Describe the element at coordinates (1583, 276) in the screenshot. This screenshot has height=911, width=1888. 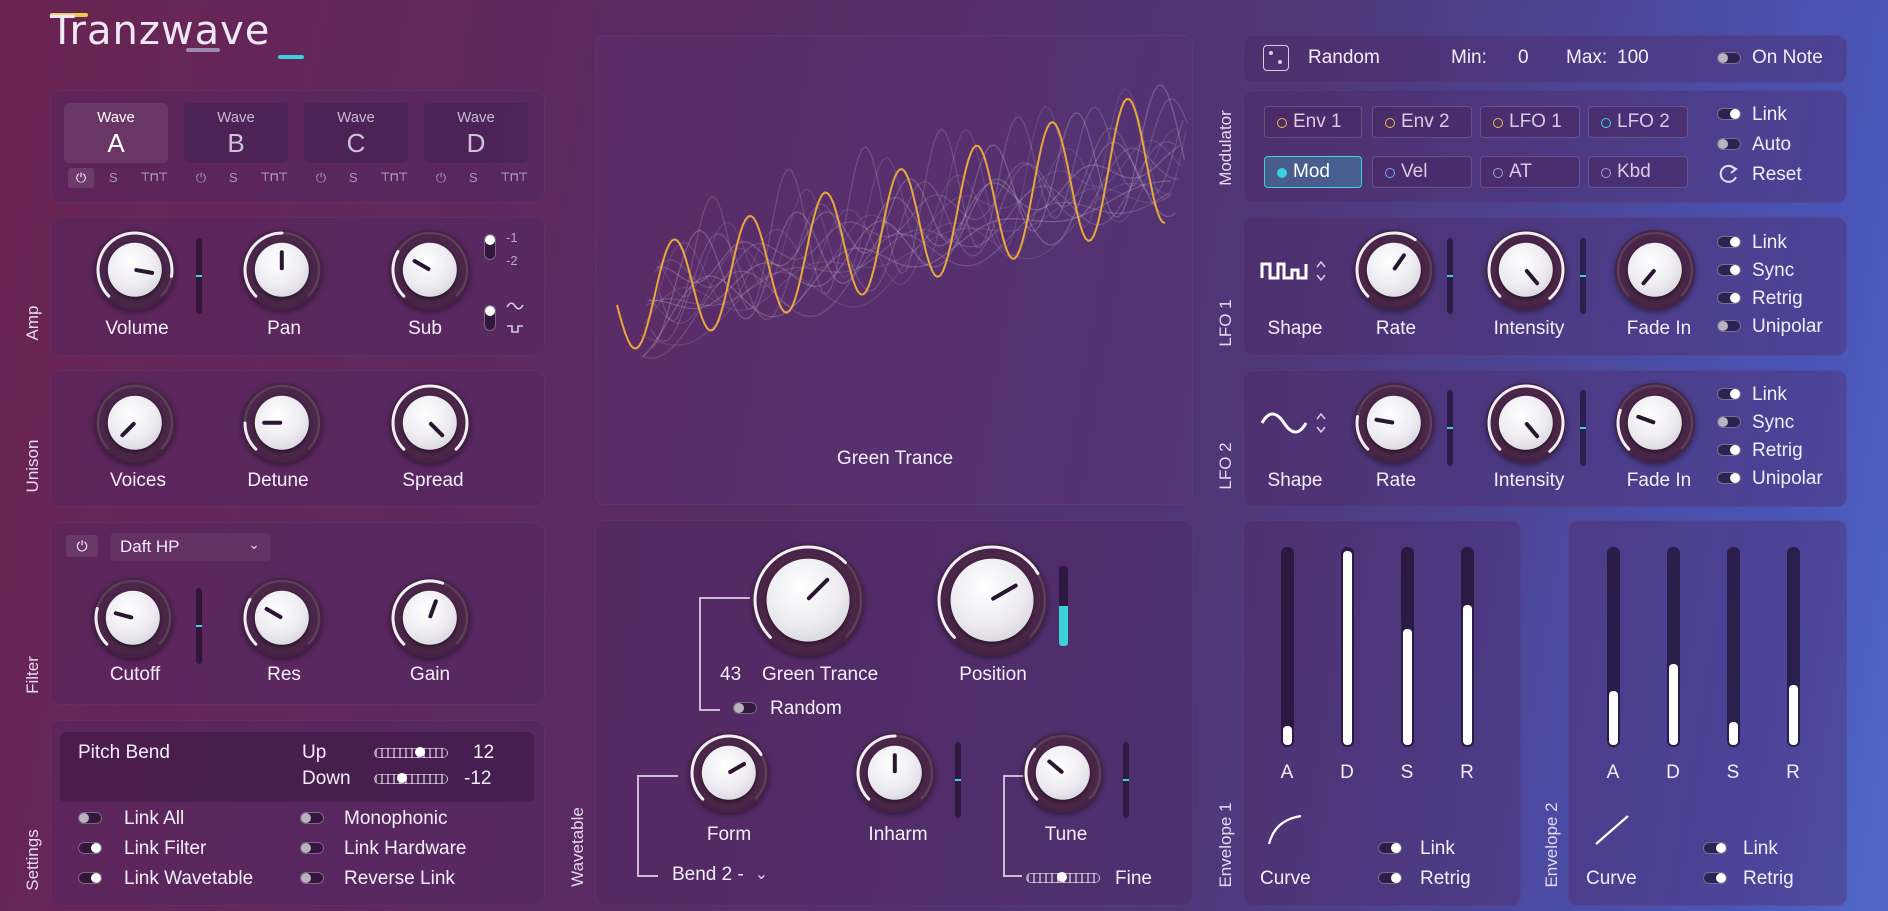
I see `lfo1-intensity-mod-meter` at that location.